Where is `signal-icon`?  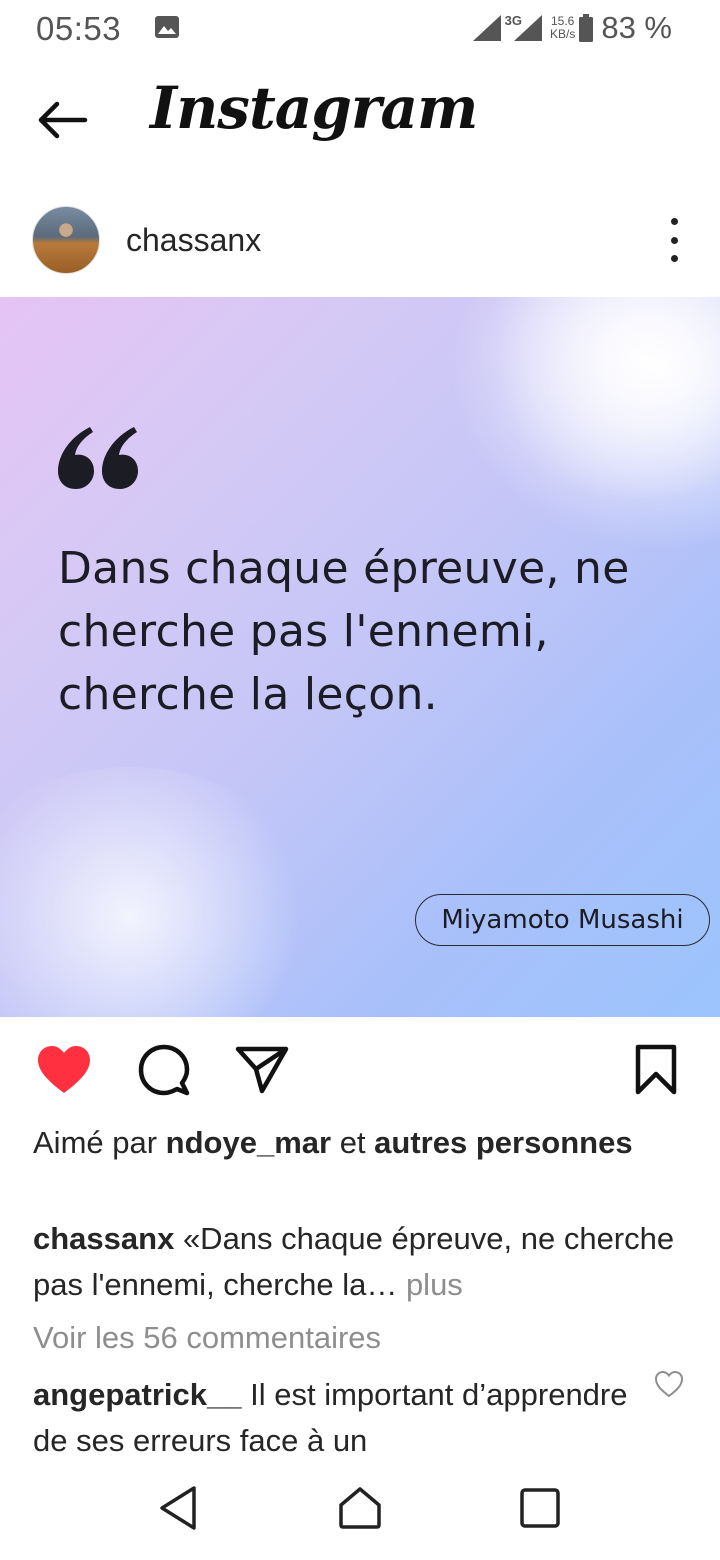 signal-icon is located at coordinates (486, 28).